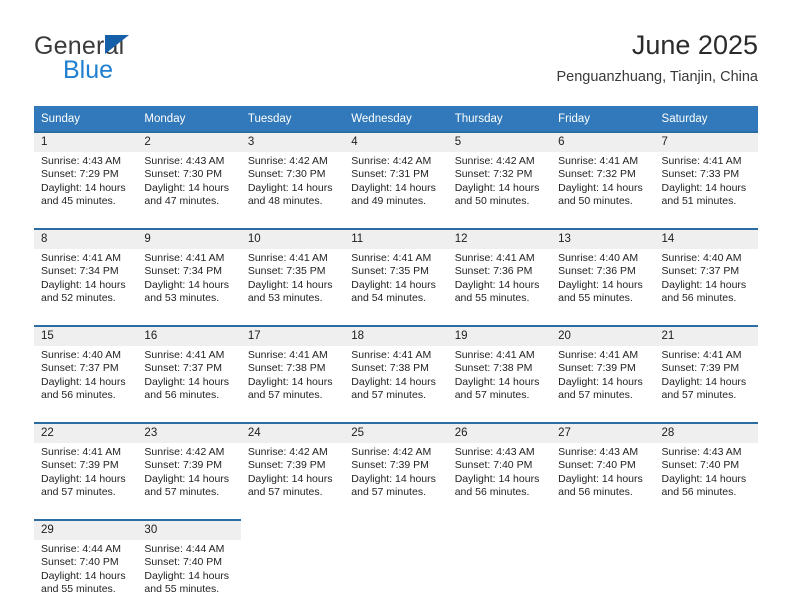 The width and height of the screenshot is (792, 616). Describe the element at coordinates (706, 335) in the screenshot. I see `day-number: 21` at that location.